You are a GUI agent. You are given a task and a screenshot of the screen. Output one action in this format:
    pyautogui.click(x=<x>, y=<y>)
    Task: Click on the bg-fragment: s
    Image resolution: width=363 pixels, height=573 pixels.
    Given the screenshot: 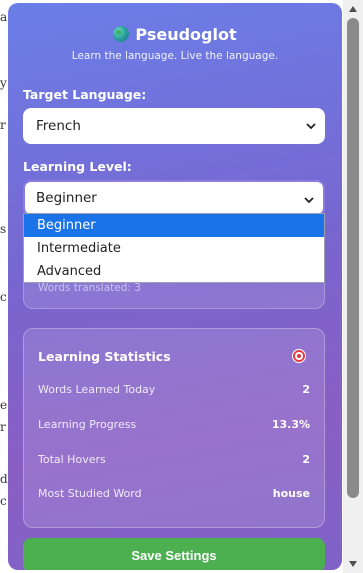 What is the action you would take?
    pyautogui.click(x=3, y=229)
    